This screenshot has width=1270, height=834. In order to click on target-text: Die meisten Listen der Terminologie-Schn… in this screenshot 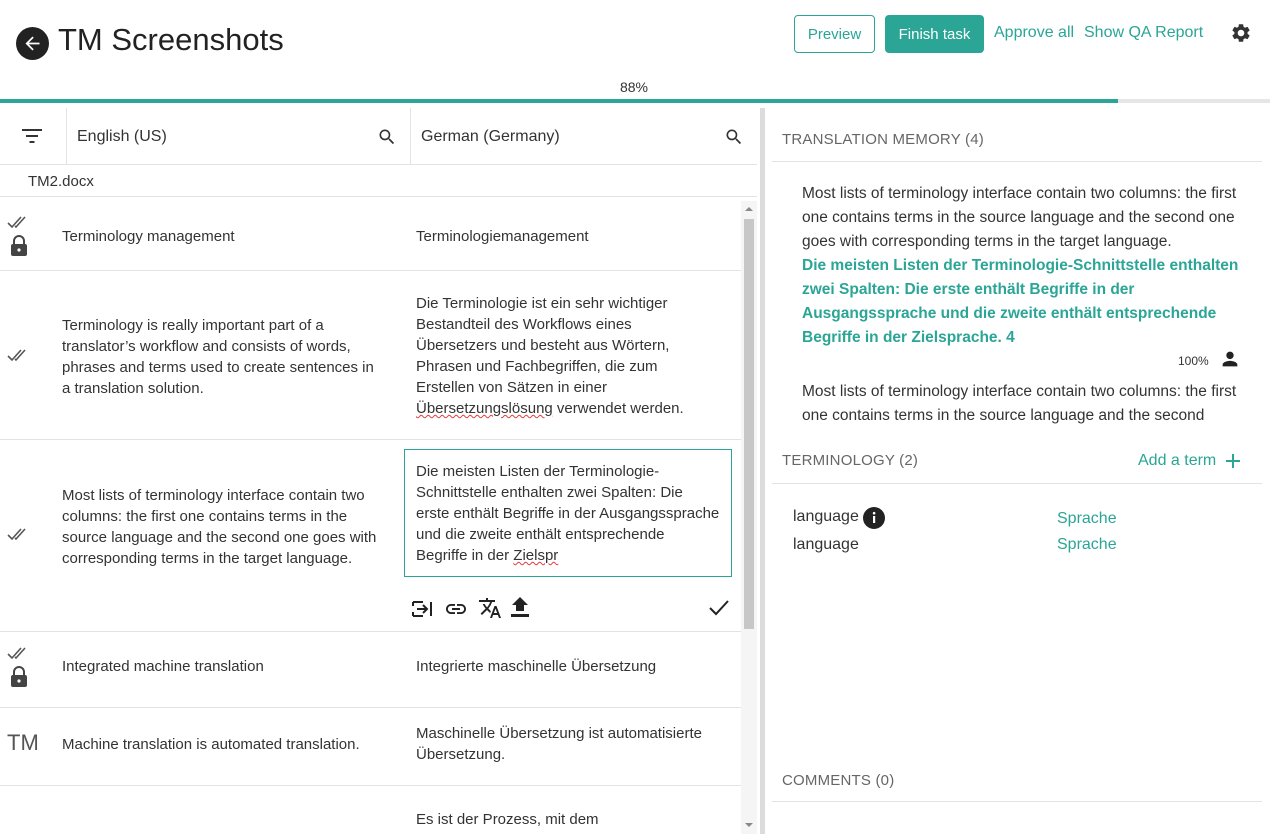, I will do `click(568, 513)`.